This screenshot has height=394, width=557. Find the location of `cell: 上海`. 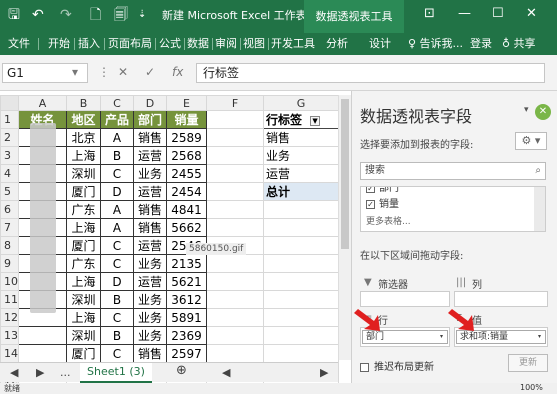

cell: 上海 is located at coordinates (83, 317).